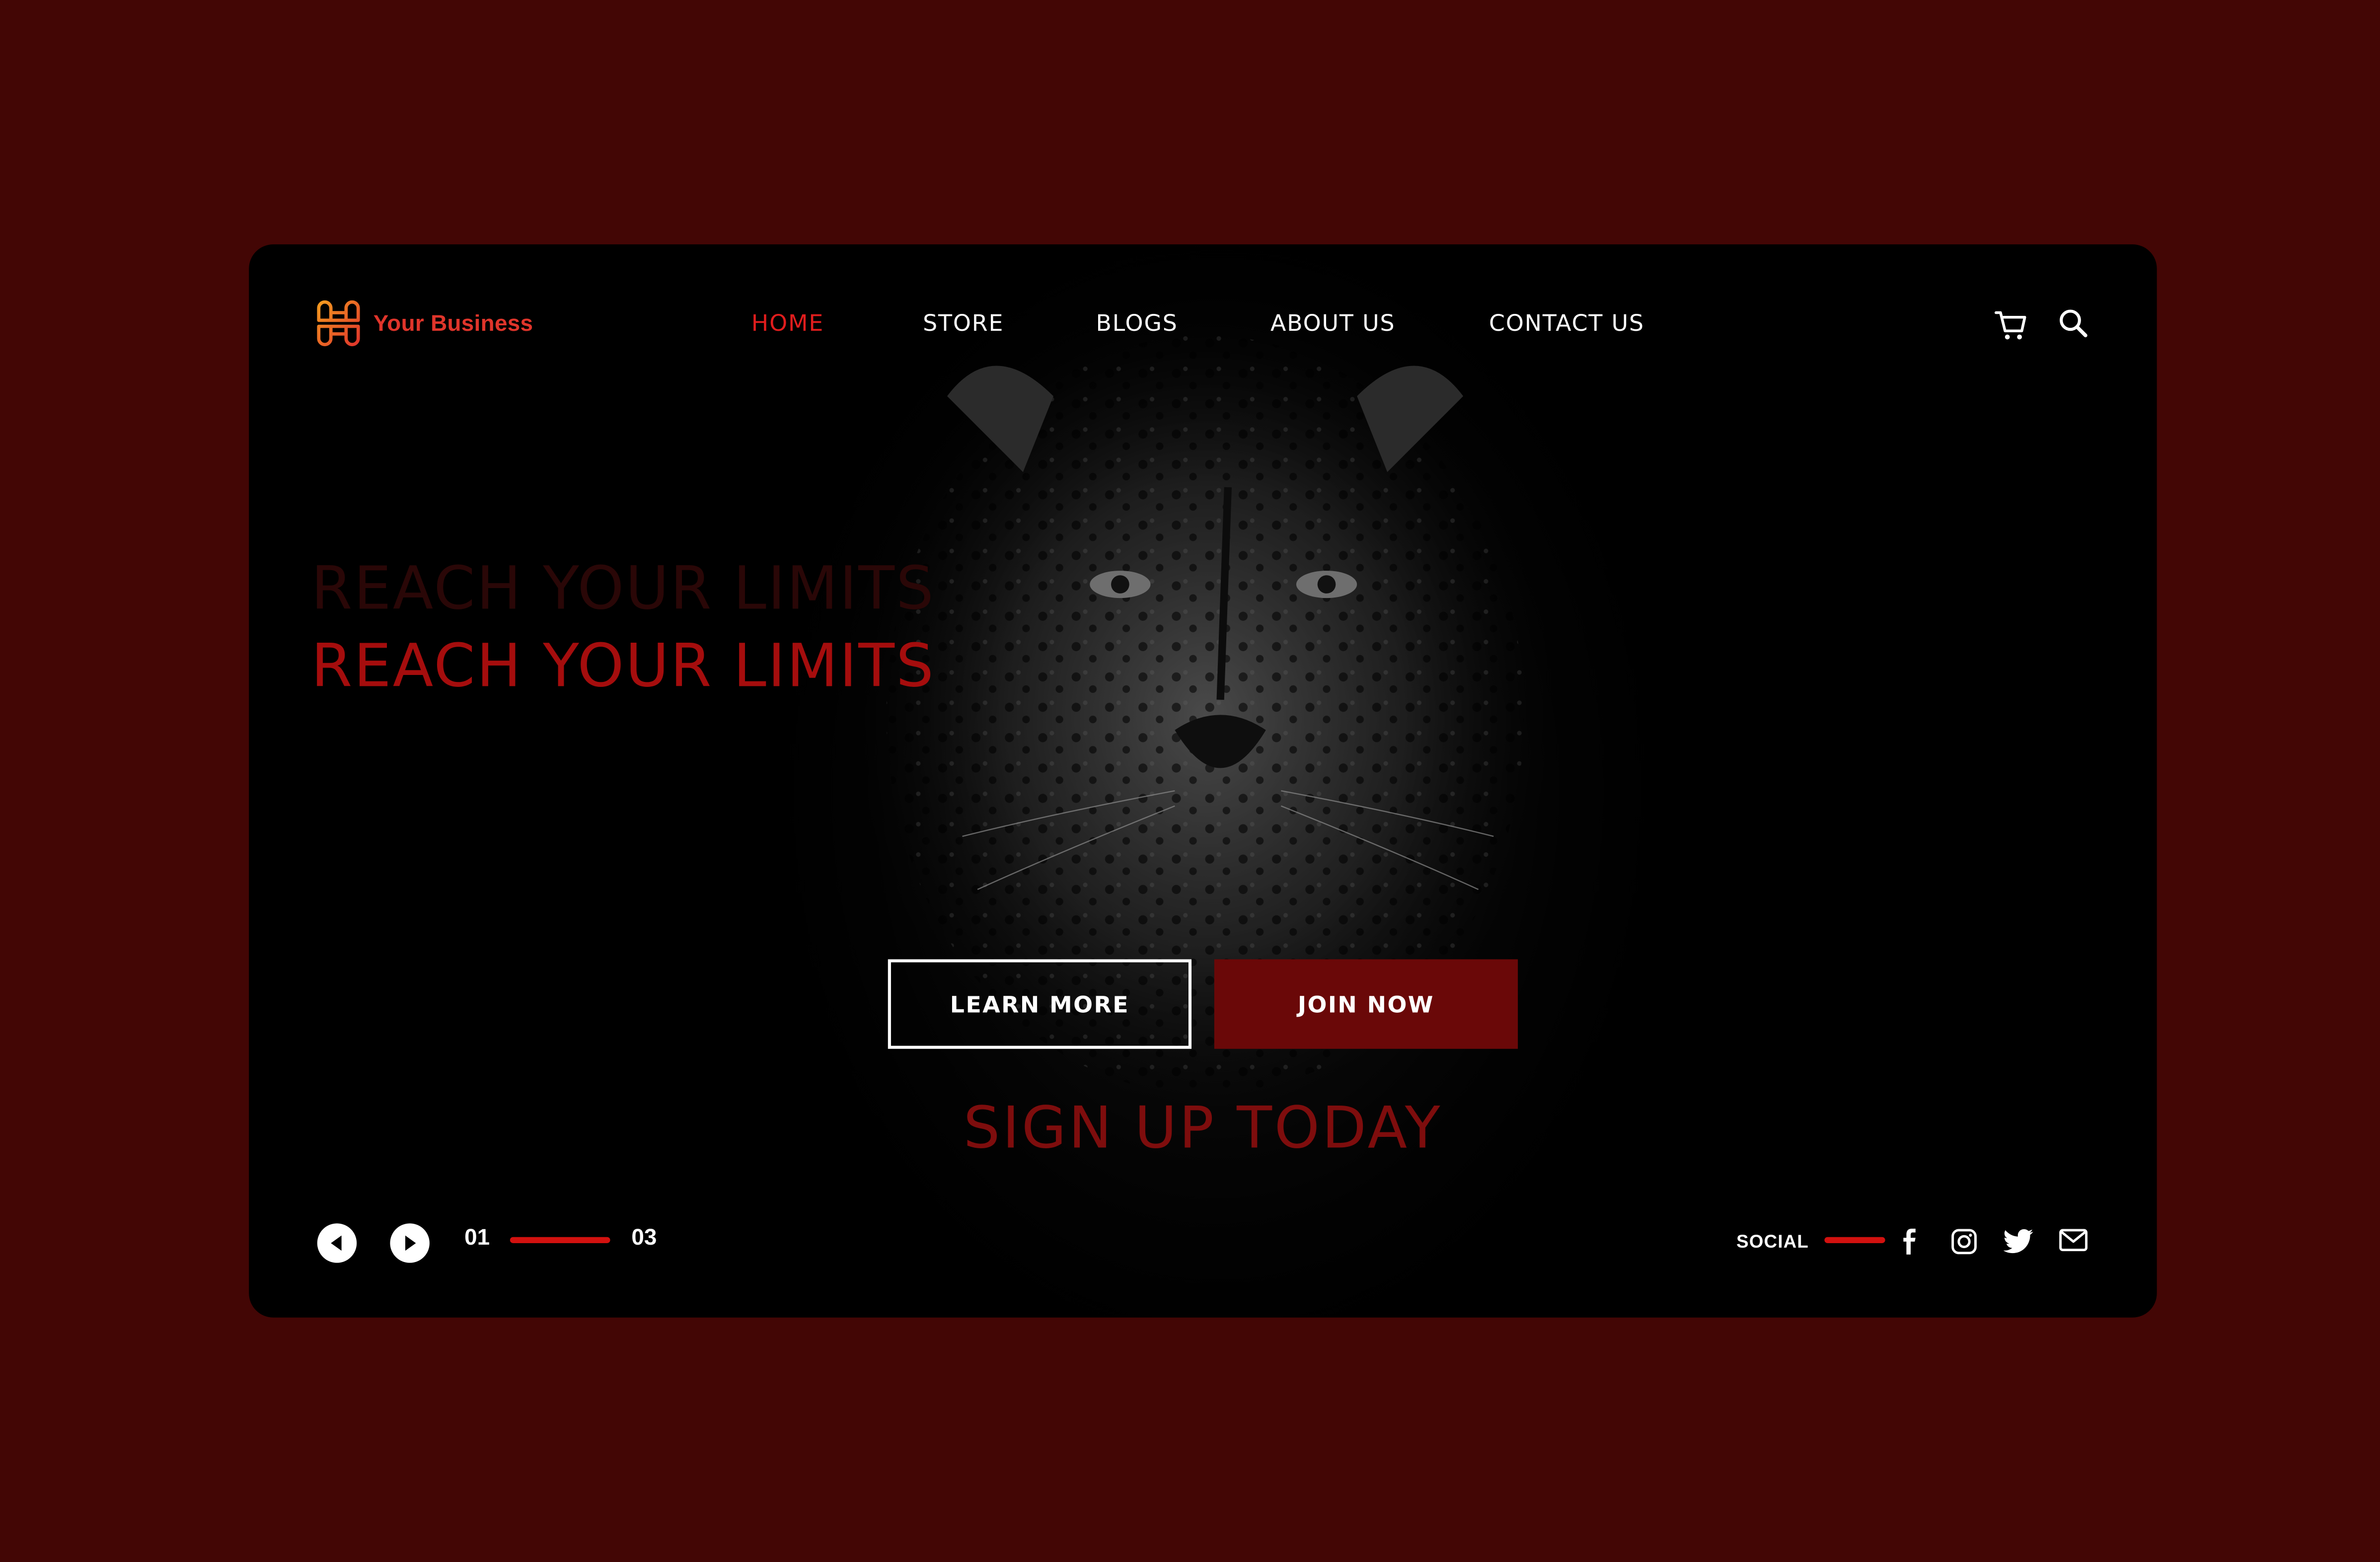  I want to click on brand-logo: Your Business, so click(424, 323).